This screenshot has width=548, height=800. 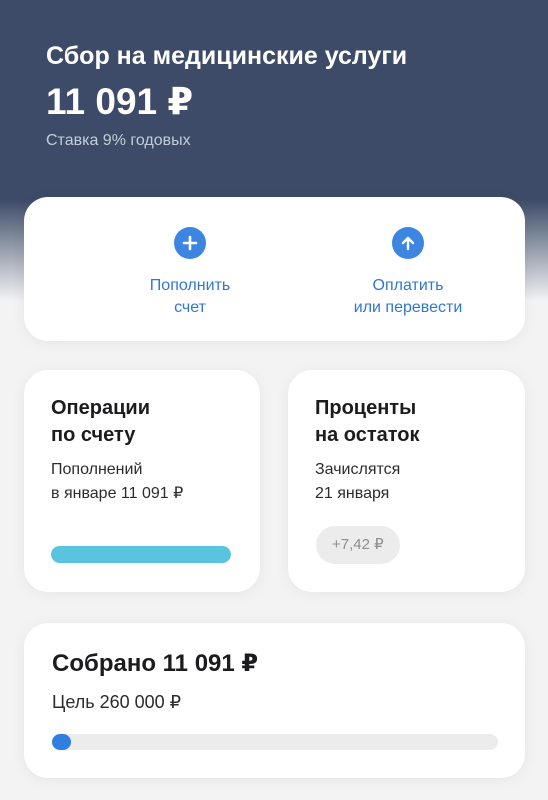 I want to click on interest-amount-chip: +7,42 ₽, so click(x=358, y=545).